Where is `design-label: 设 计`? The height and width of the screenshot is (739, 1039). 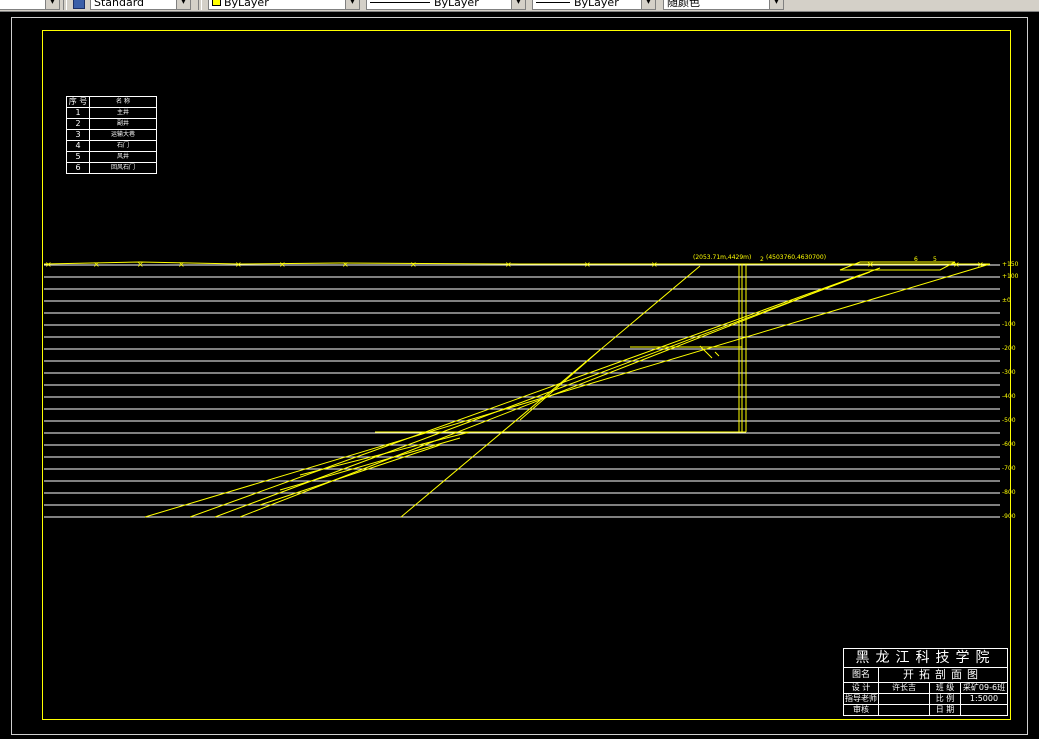
design-label: 设 计 is located at coordinates (861, 688).